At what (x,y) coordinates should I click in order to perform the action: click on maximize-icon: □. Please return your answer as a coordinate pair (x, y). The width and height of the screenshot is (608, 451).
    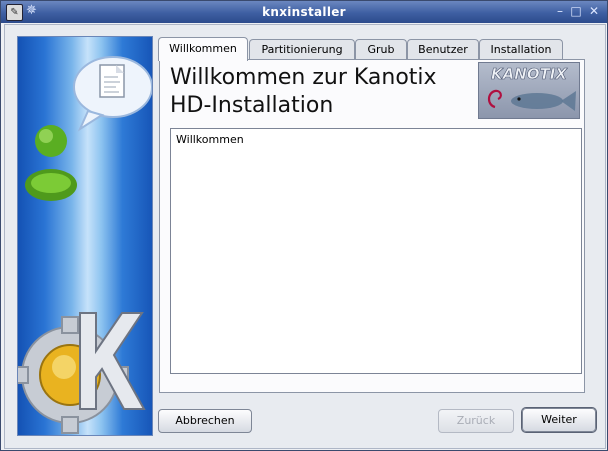
    Looking at the image, I should click on (576, 11).